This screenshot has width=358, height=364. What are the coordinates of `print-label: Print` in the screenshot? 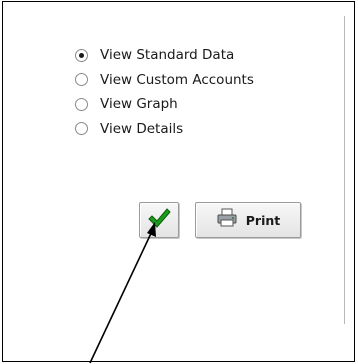 It's located at (263, 220).